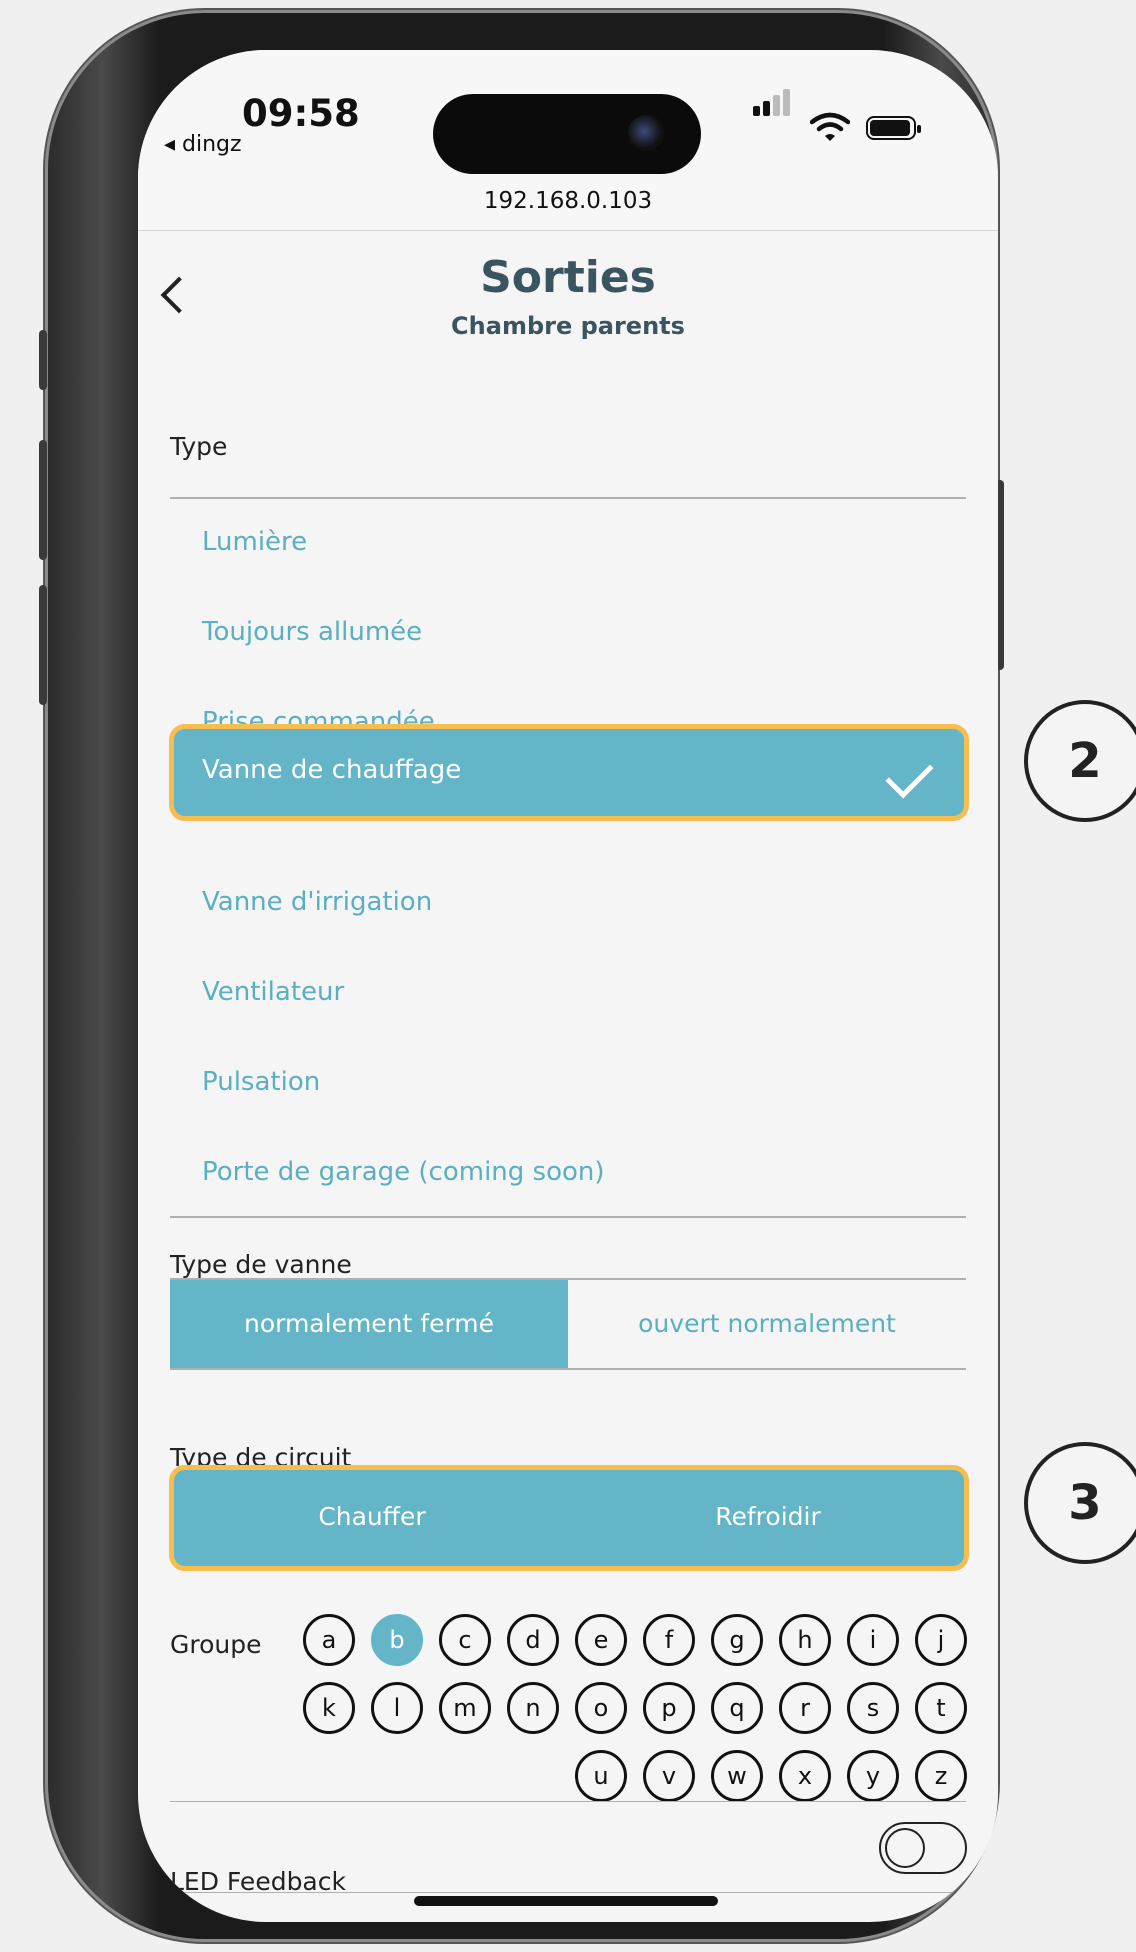  I want to click on type-label: Type, so click(199, 446).